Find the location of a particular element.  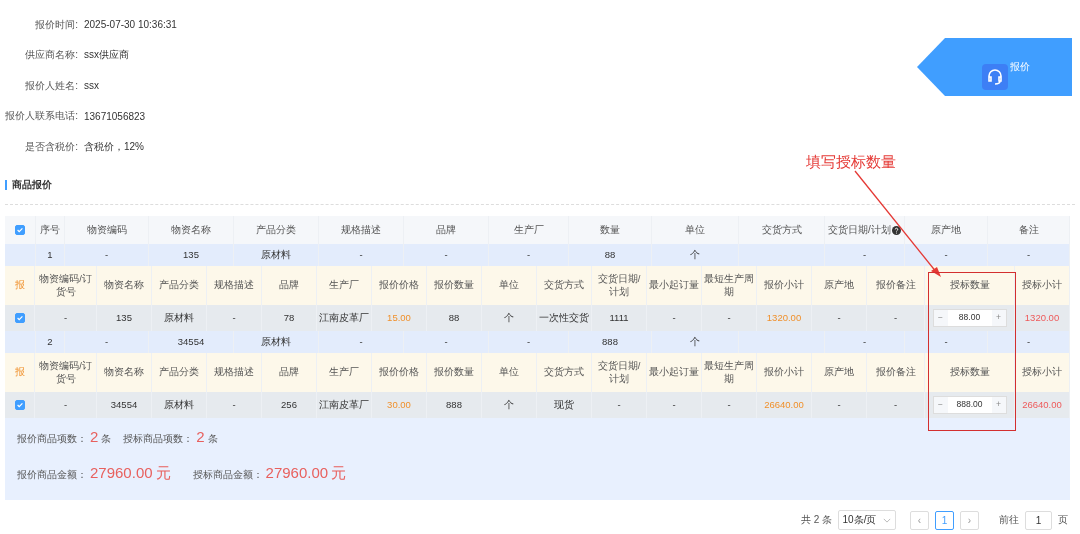

headset-icon is located at coordinates (995, 77).